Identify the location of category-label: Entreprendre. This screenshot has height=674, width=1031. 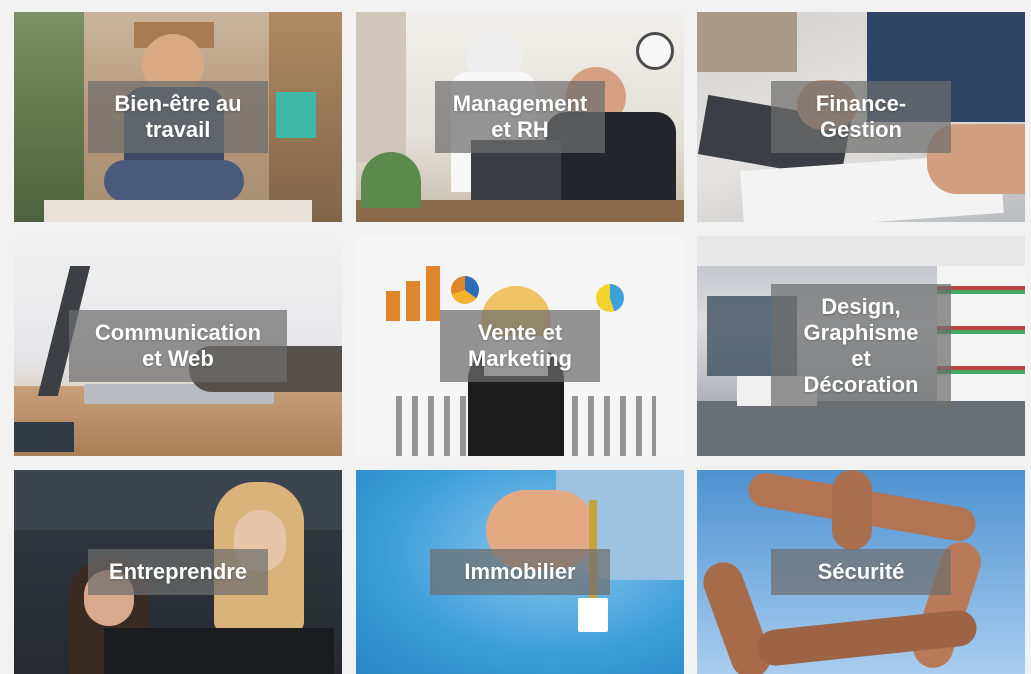
(178, 572).